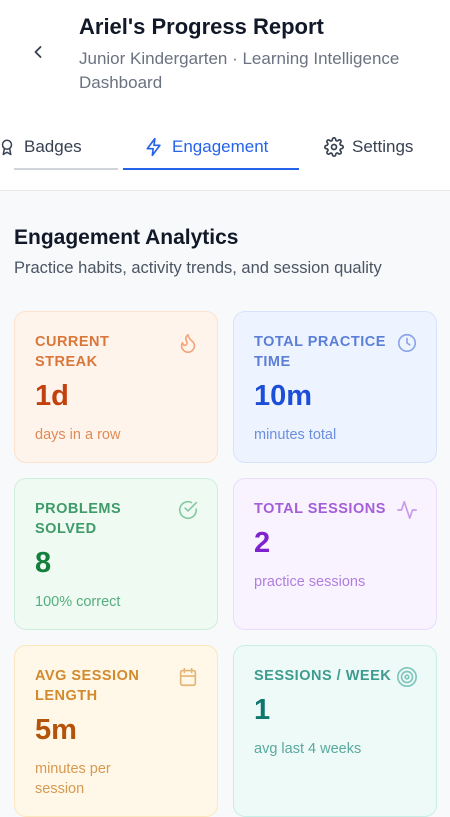  I want to click on card-value: 8, so click(43, 563).